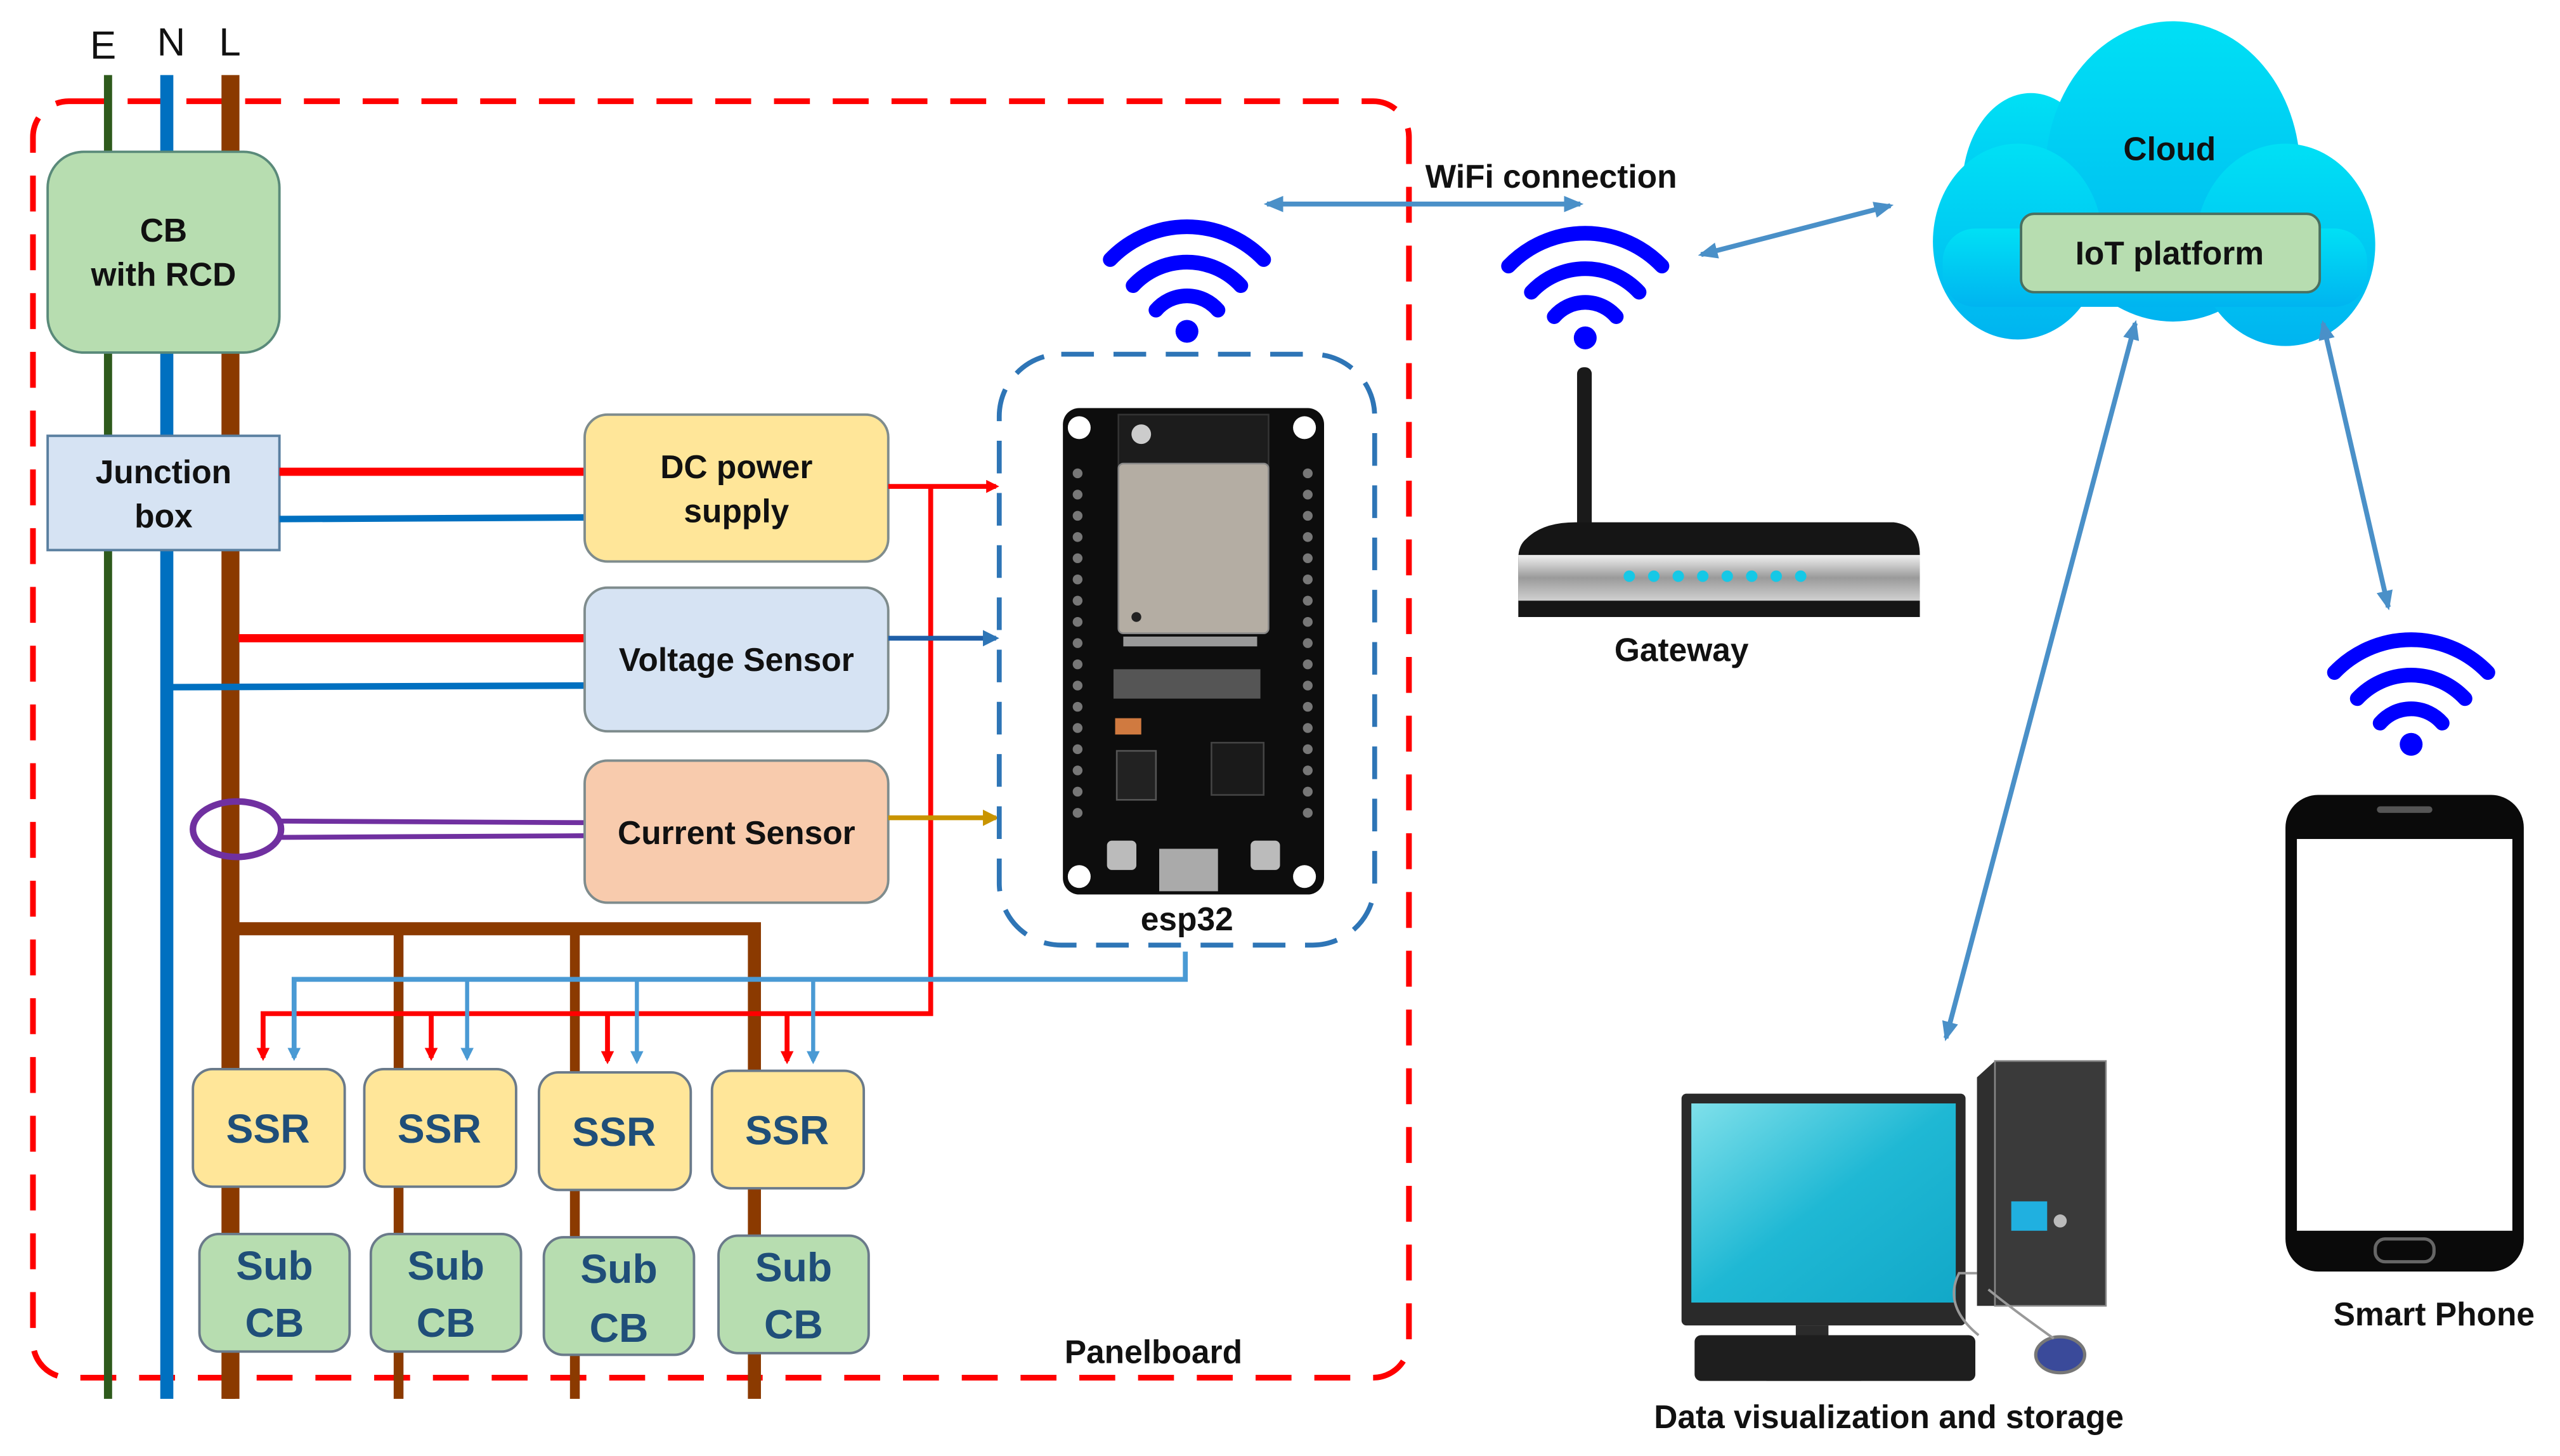 This screenshot has height=1456, width=2560. I want to click on junction-box-label-line2: box, so click(163, 515).